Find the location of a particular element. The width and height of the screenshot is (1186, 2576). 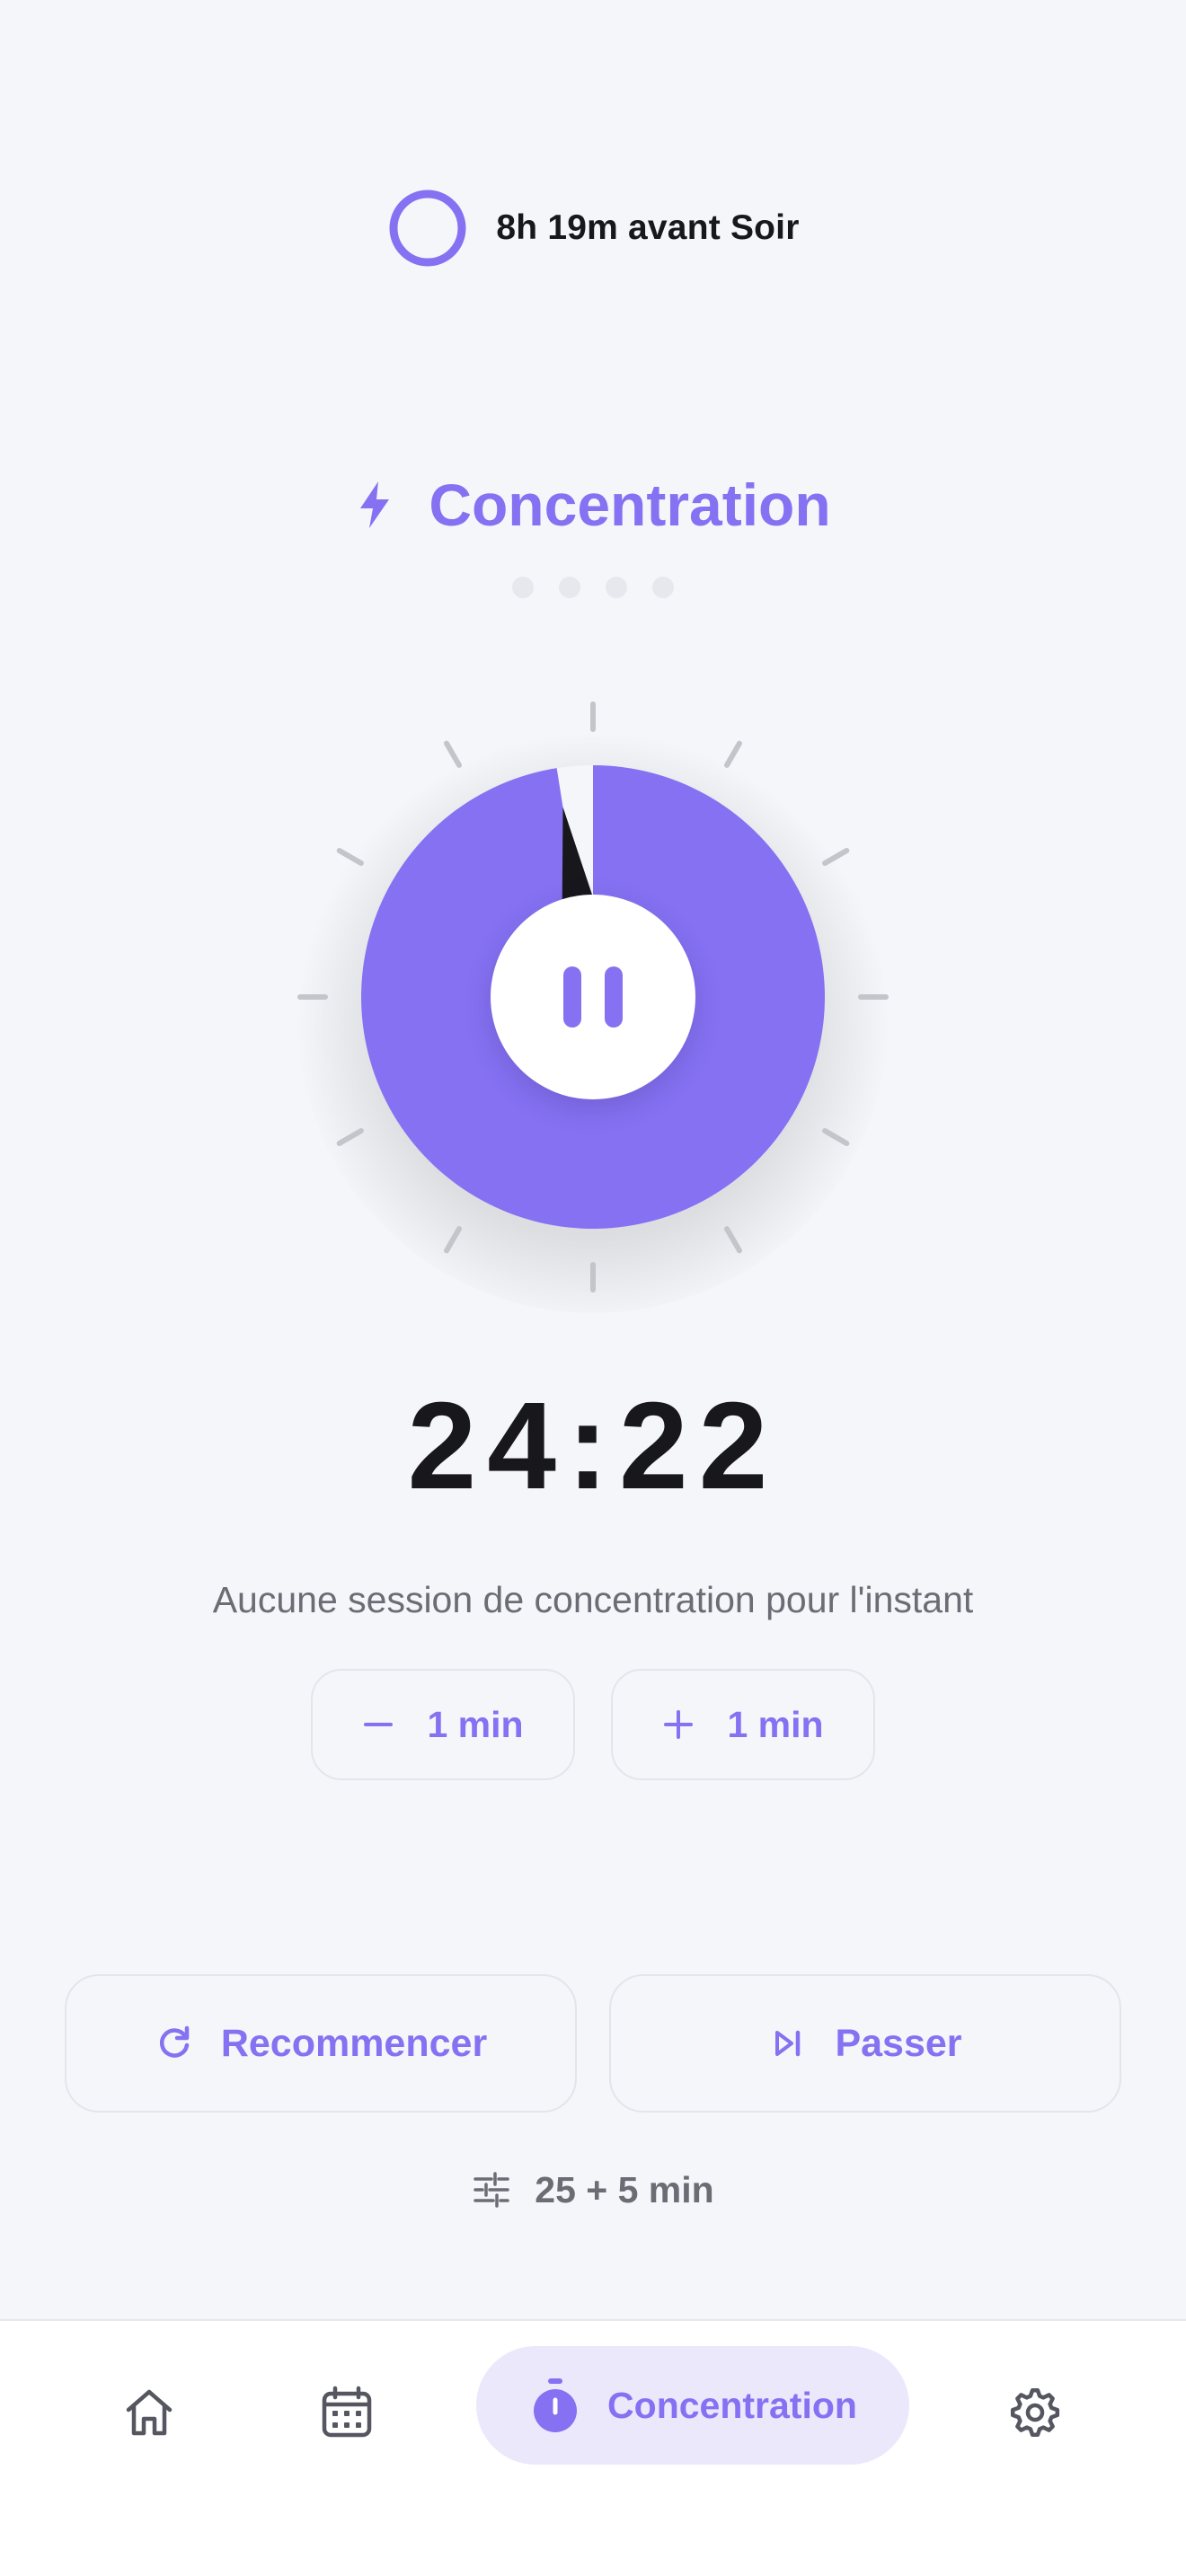

restart-button: Recommencer is located at coordinates (321, 2043).